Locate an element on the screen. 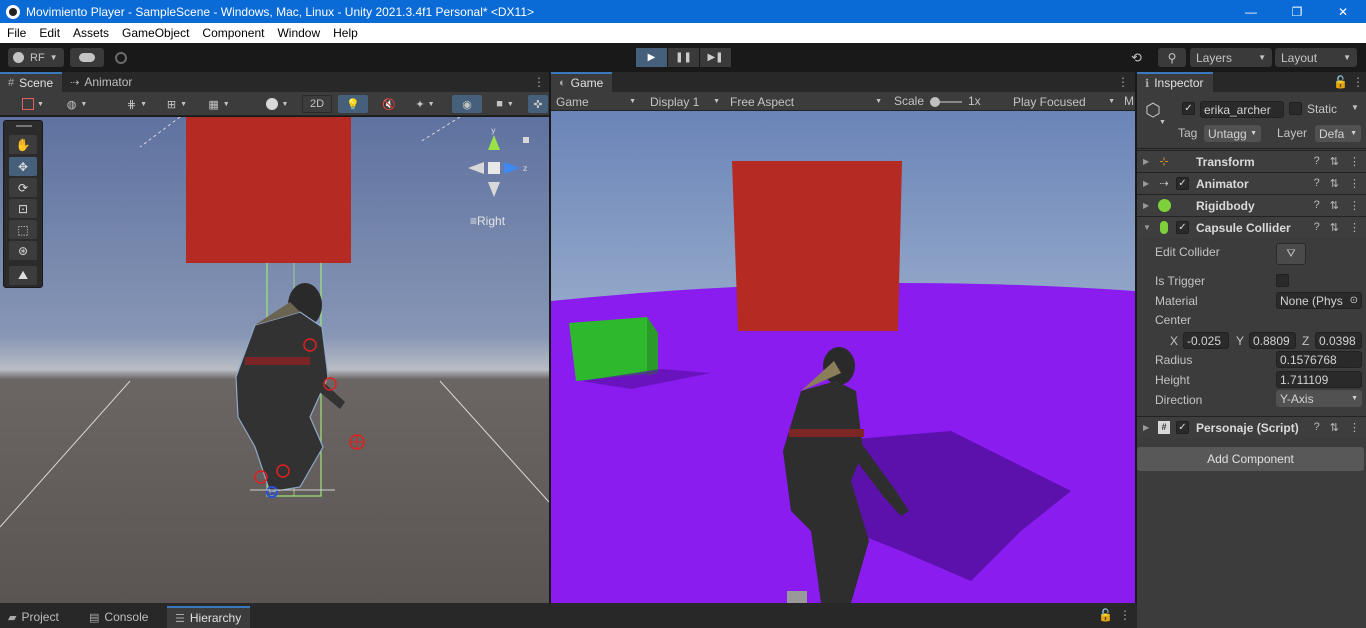 The width and height of the screenshot is (1366, 628). is-trigger-checkbox is located at coordinates (1282, 280).